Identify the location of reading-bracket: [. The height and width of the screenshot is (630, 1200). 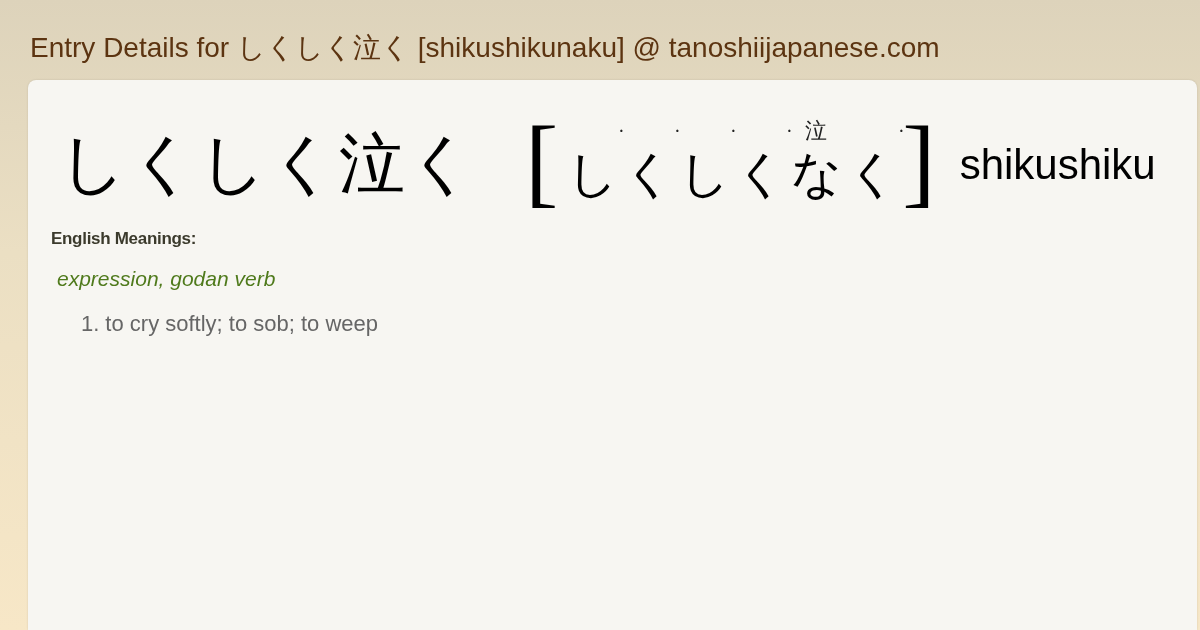
(542, 162).